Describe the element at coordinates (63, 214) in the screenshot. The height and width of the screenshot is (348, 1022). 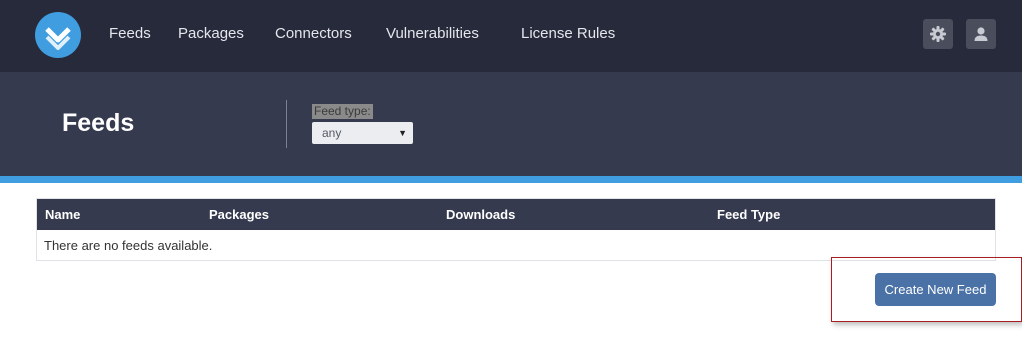
I see `column-header-name: Name` at that location.